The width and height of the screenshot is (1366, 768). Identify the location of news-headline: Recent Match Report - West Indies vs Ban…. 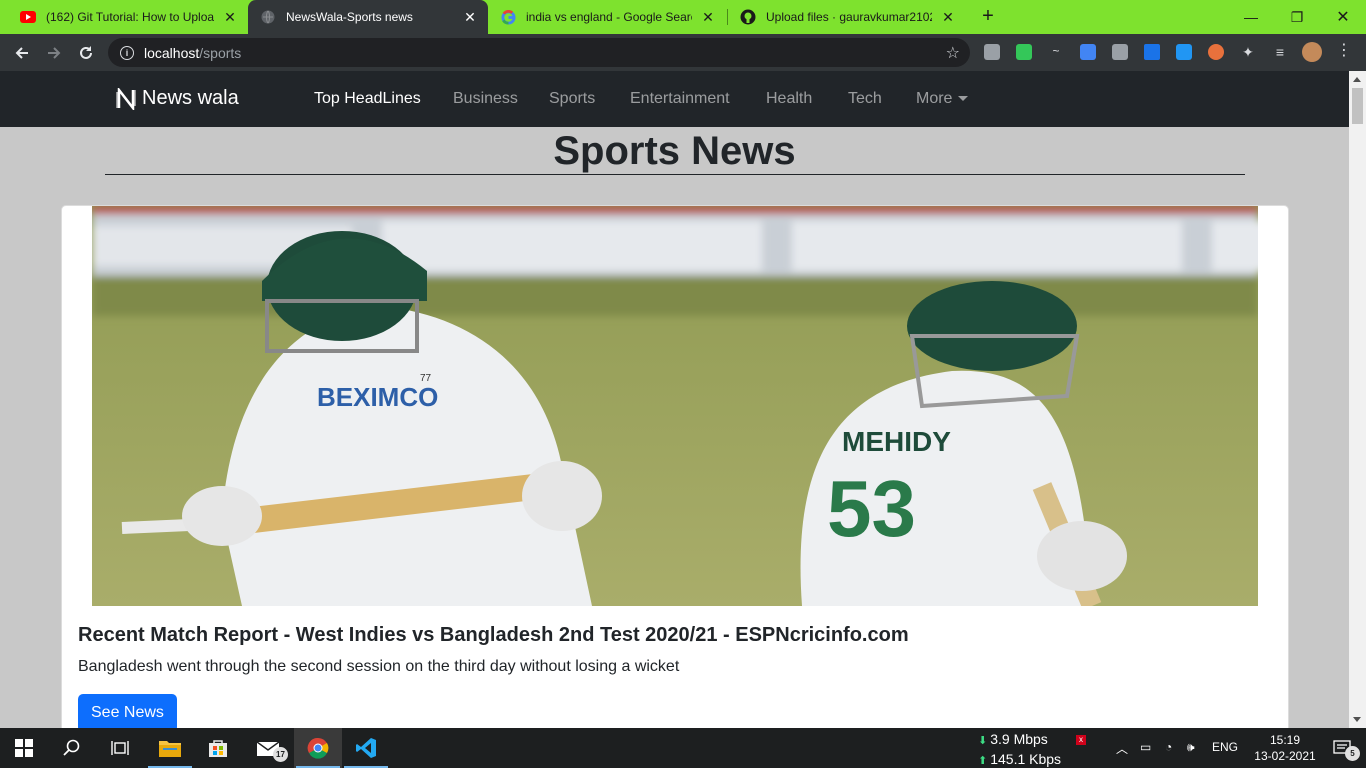
(493, 635).